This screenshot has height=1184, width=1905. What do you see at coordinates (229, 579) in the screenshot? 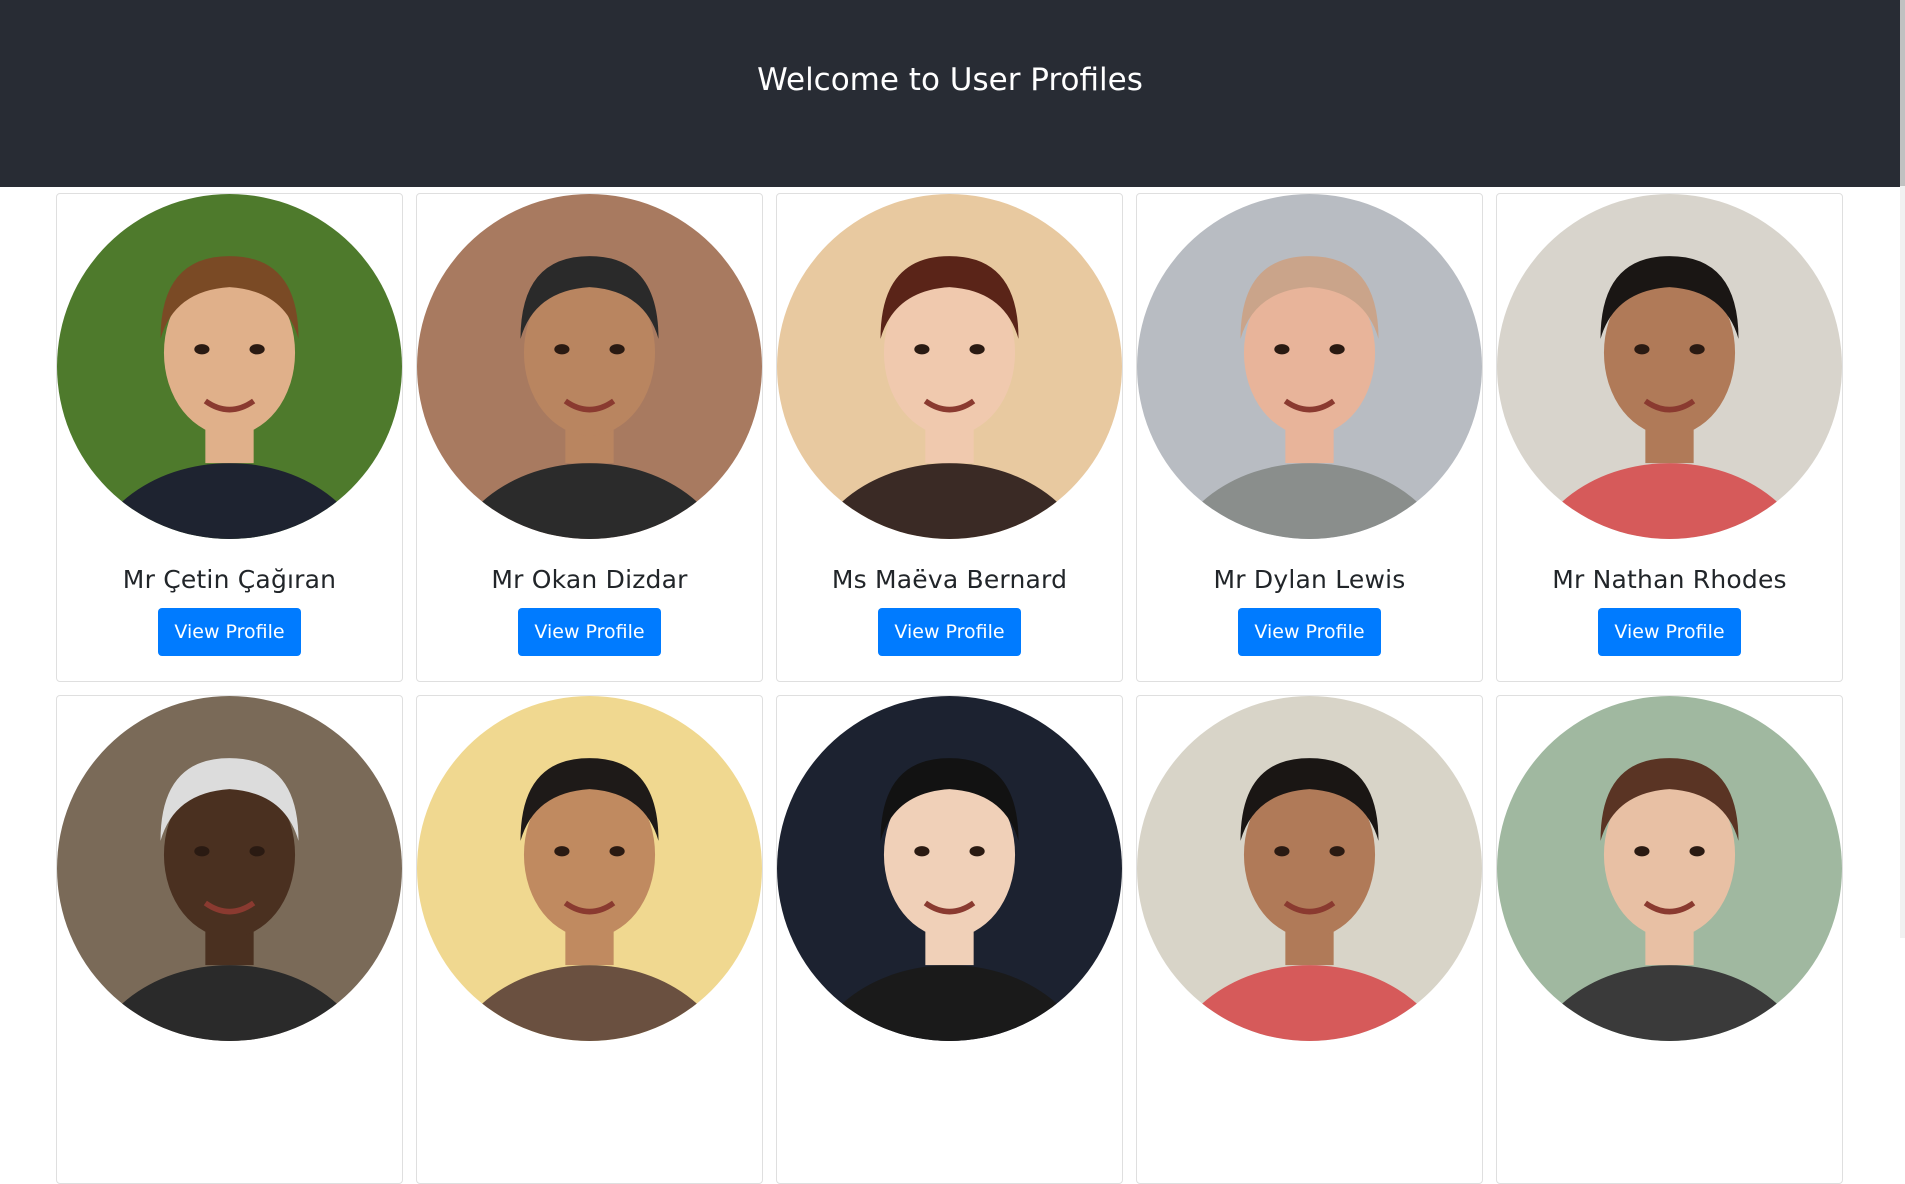
I see `profile-name: Mr Çetin Çağıran` at bounding box center [229, 579].